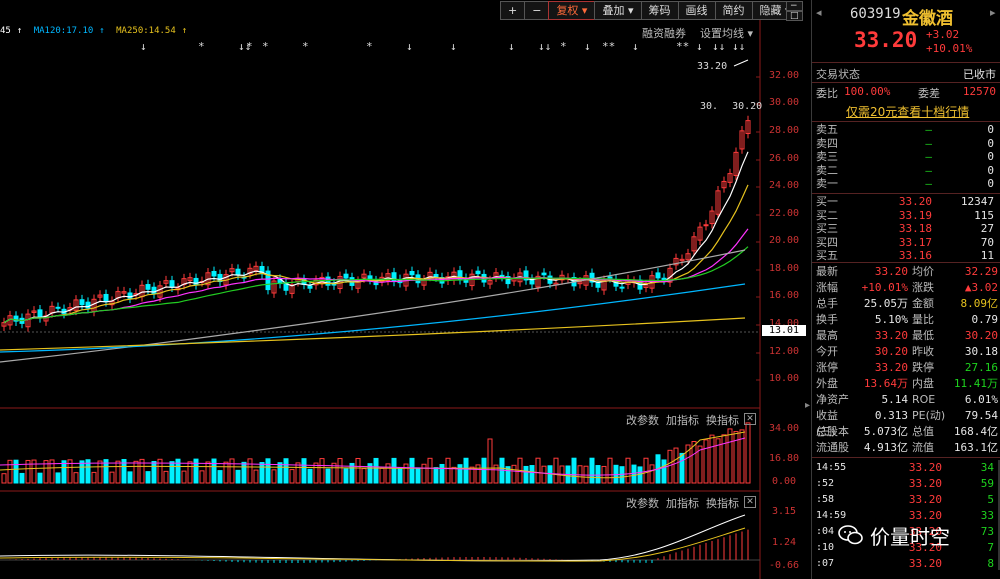 The width and height of the screenshot is (1000, 579). Describe the element at coordinates (923, 335) in the screenshot. I see `stat-label: 最低` at that location.